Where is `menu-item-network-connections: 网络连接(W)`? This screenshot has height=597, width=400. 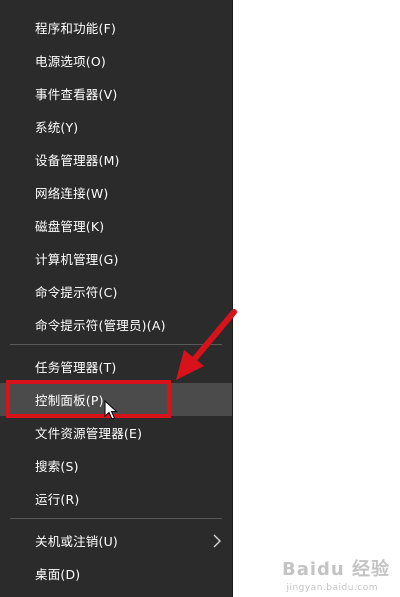
menu-item-network-connections: 网络连接(W) is located at coordinates (116, 192).